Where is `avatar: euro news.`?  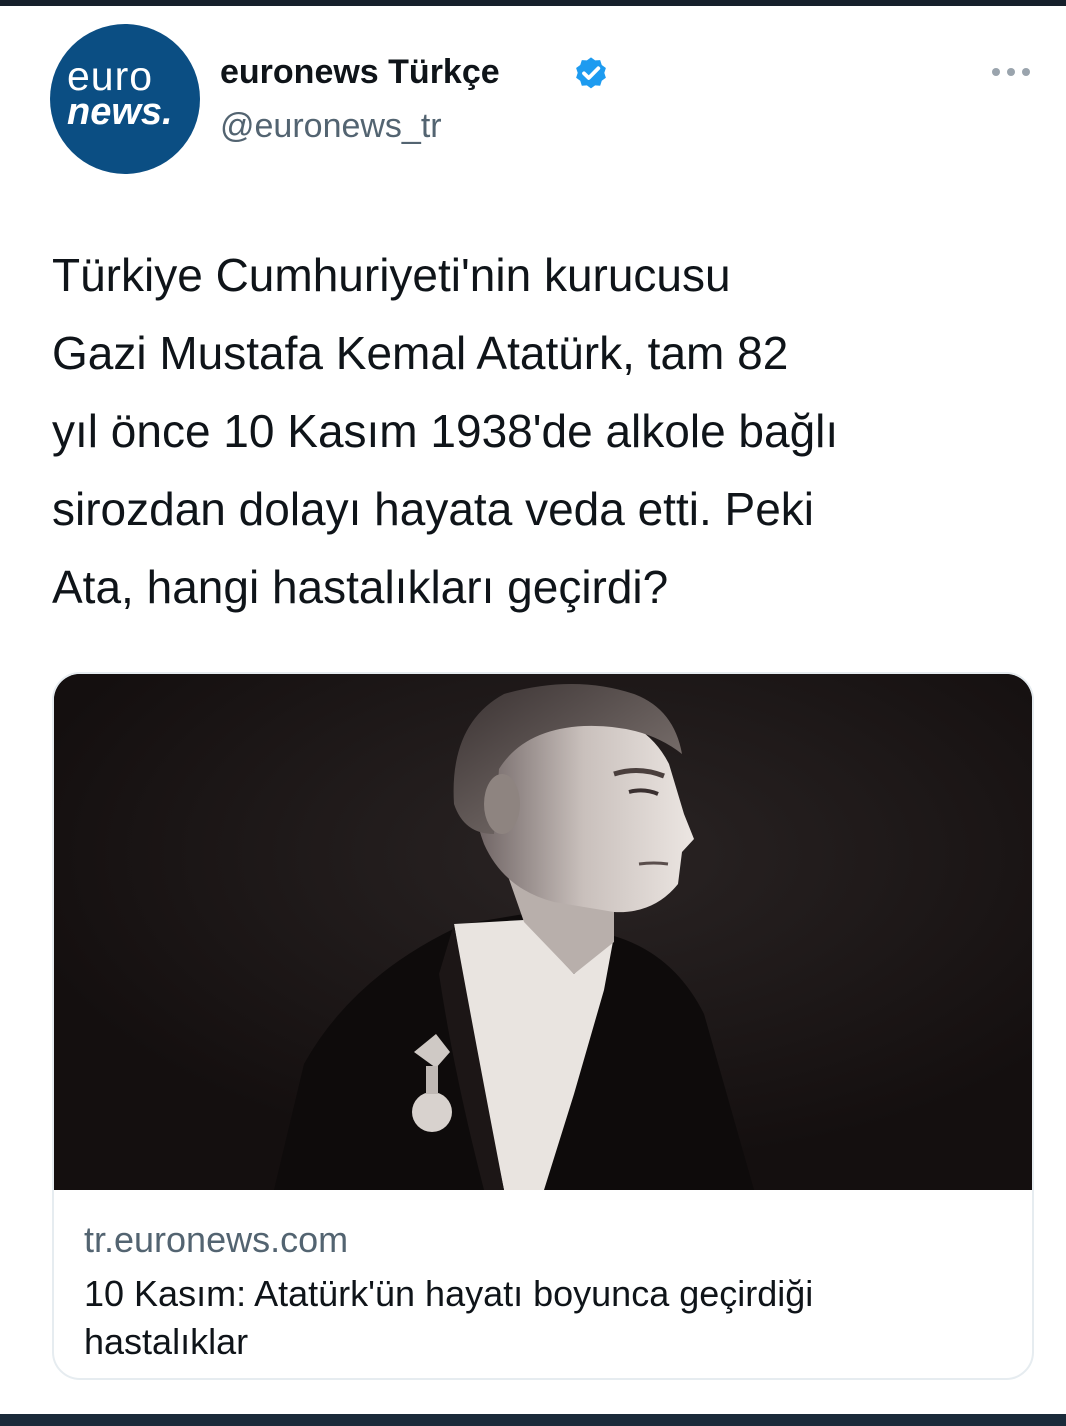
avatar: euro news. is located at coordinates (125, 99).